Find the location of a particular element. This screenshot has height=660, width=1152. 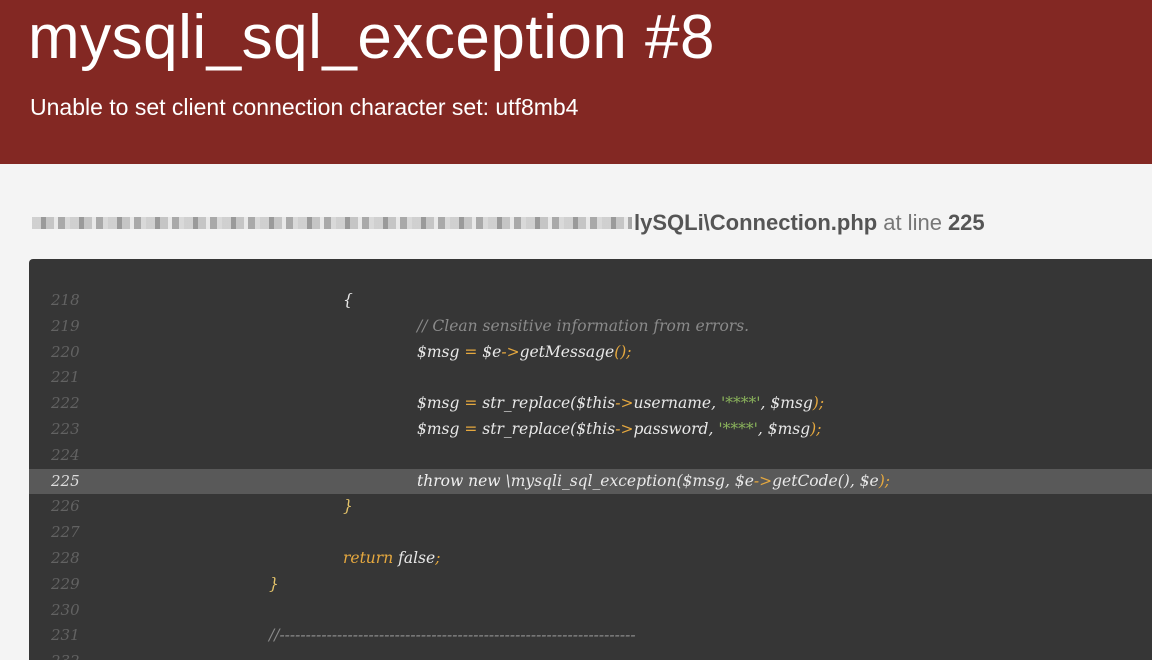

source-at-label: at line is located at coordinates (912, 222).